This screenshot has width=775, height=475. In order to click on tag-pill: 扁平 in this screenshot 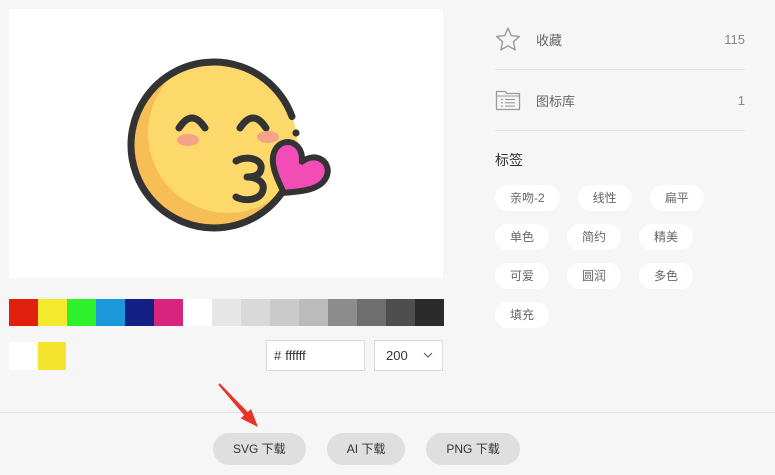, I will do `click(676, 198)`.